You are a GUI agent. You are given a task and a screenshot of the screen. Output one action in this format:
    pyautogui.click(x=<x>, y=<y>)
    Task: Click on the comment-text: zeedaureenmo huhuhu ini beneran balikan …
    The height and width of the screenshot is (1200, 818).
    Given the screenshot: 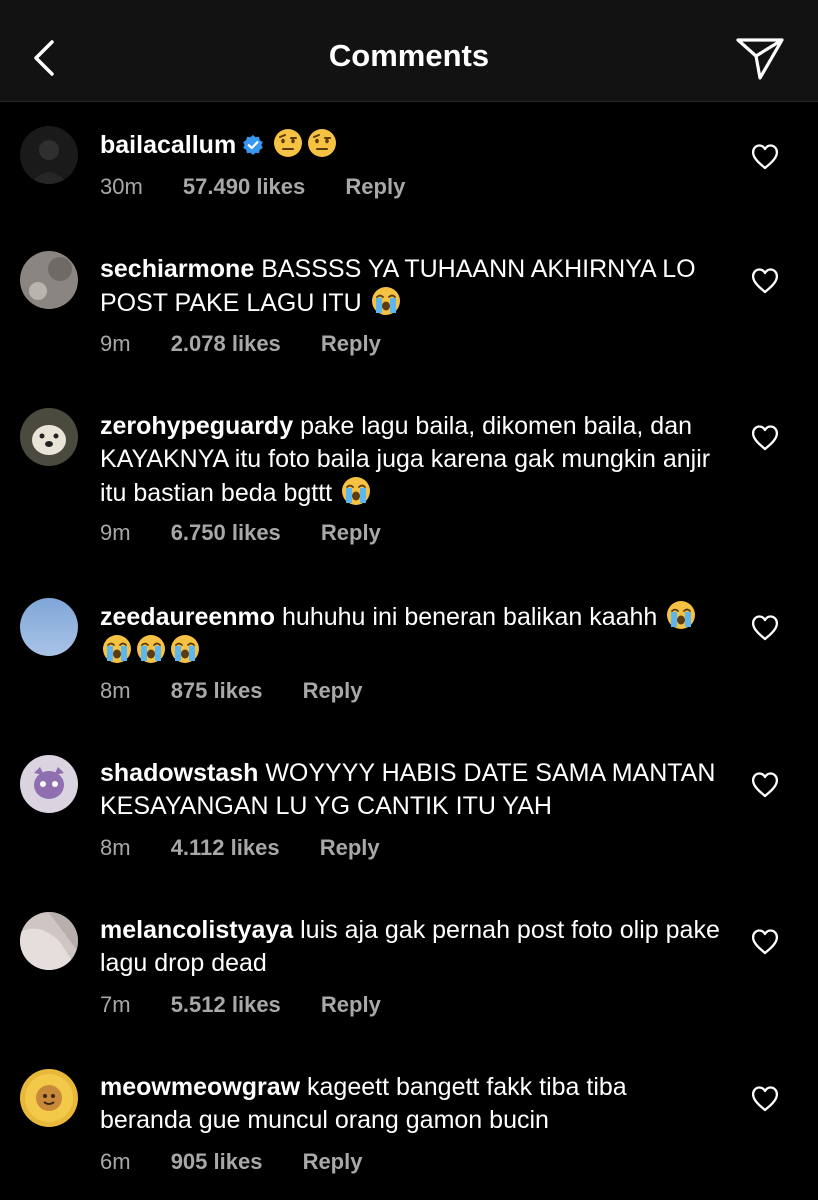 What is the action you would take?
    pyautogui.click(x=410, y=634)
    